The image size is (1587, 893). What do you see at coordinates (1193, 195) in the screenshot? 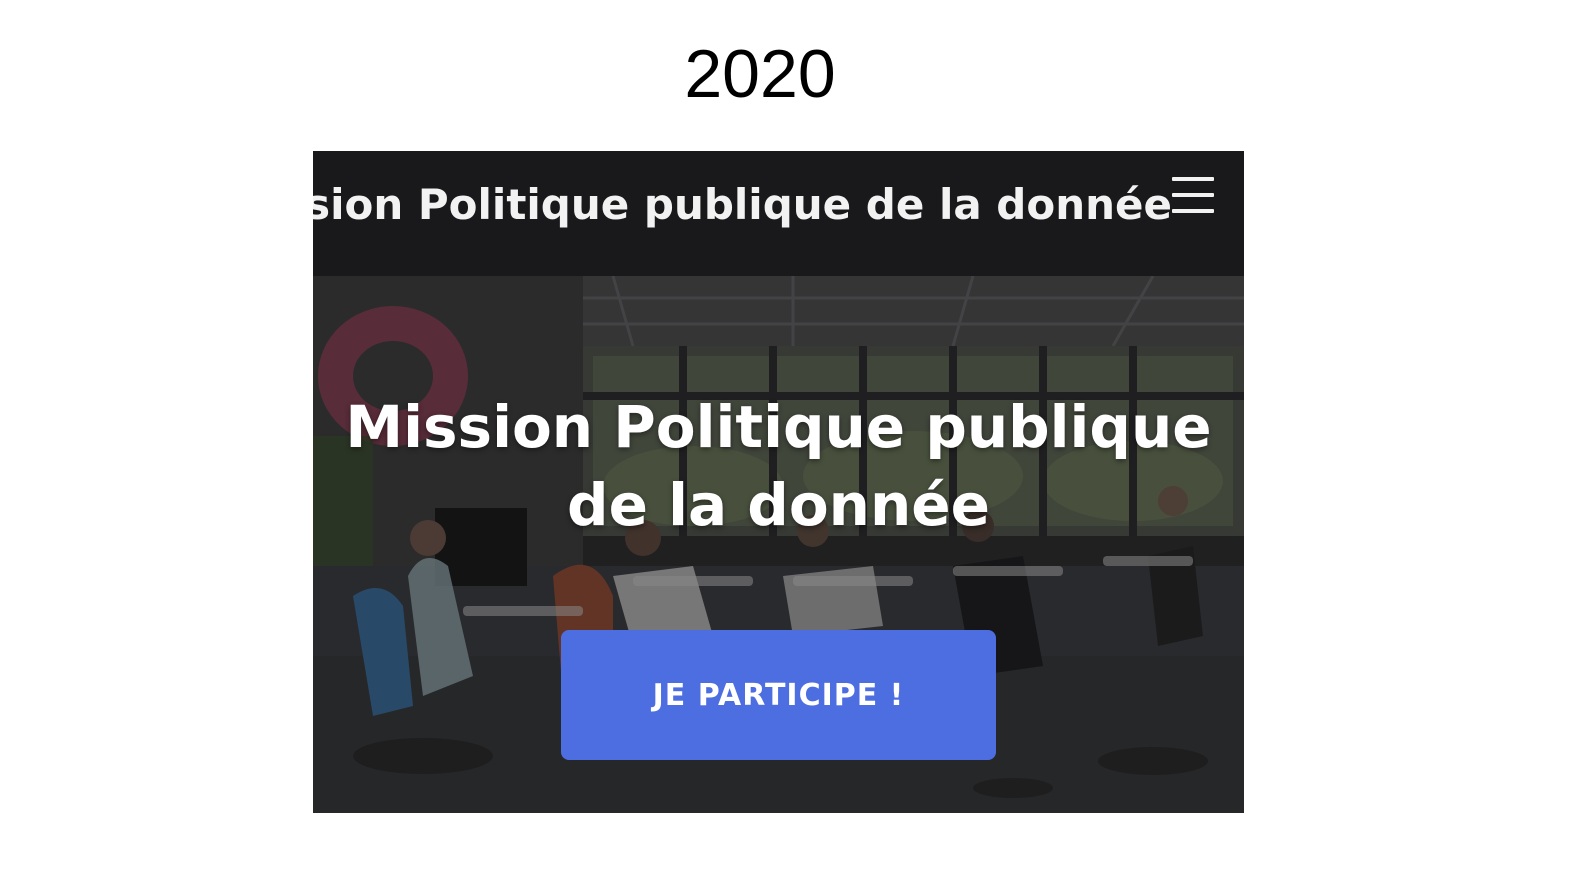
I see `hamburger-menu-icon` at bounding box center [1193, 195].